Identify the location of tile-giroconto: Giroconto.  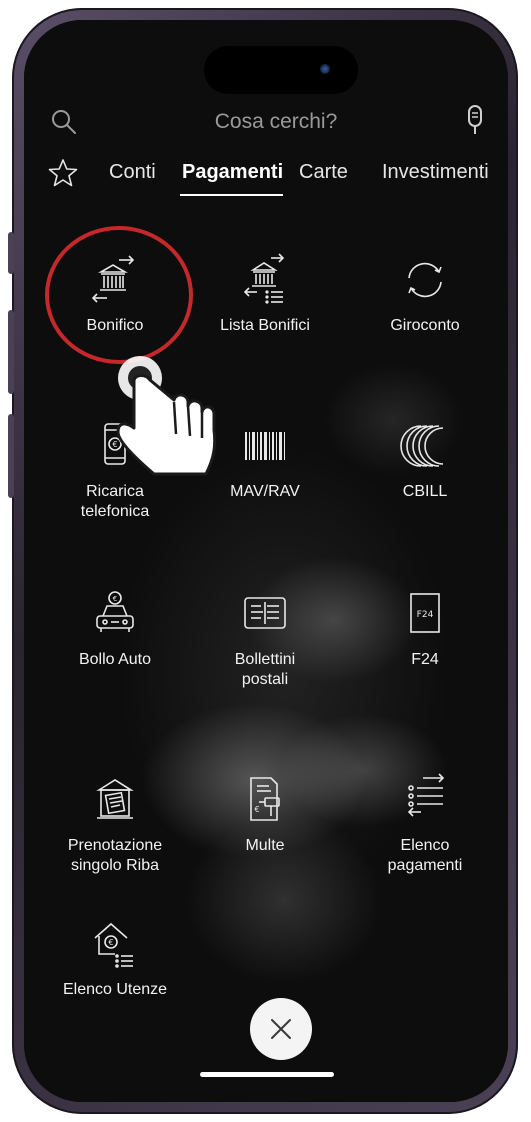
(425, 294).